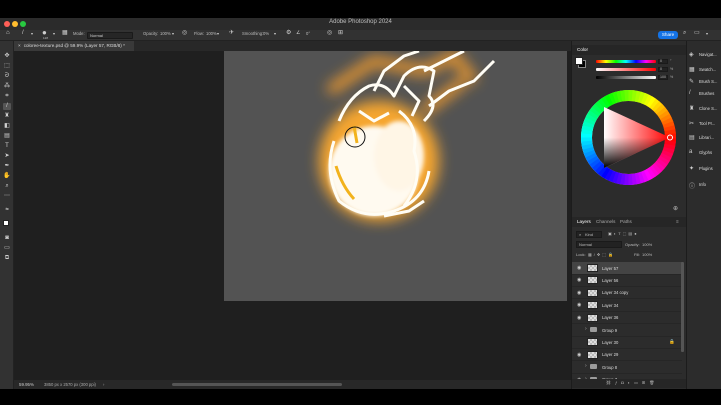 Image resolution: width=721 pixels, height=405 pixels. Describe the element at coordinates (7, 176) in the screenshot. I see `hand-tool-icon: ✋` at that location.